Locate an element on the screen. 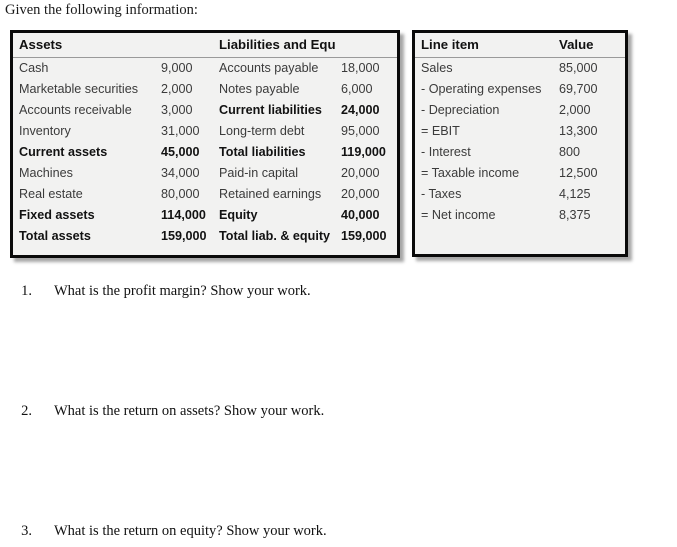 This screenshot has width=677, height=547. line-item-label: - Depreciation is located at coordinates (460, 110).